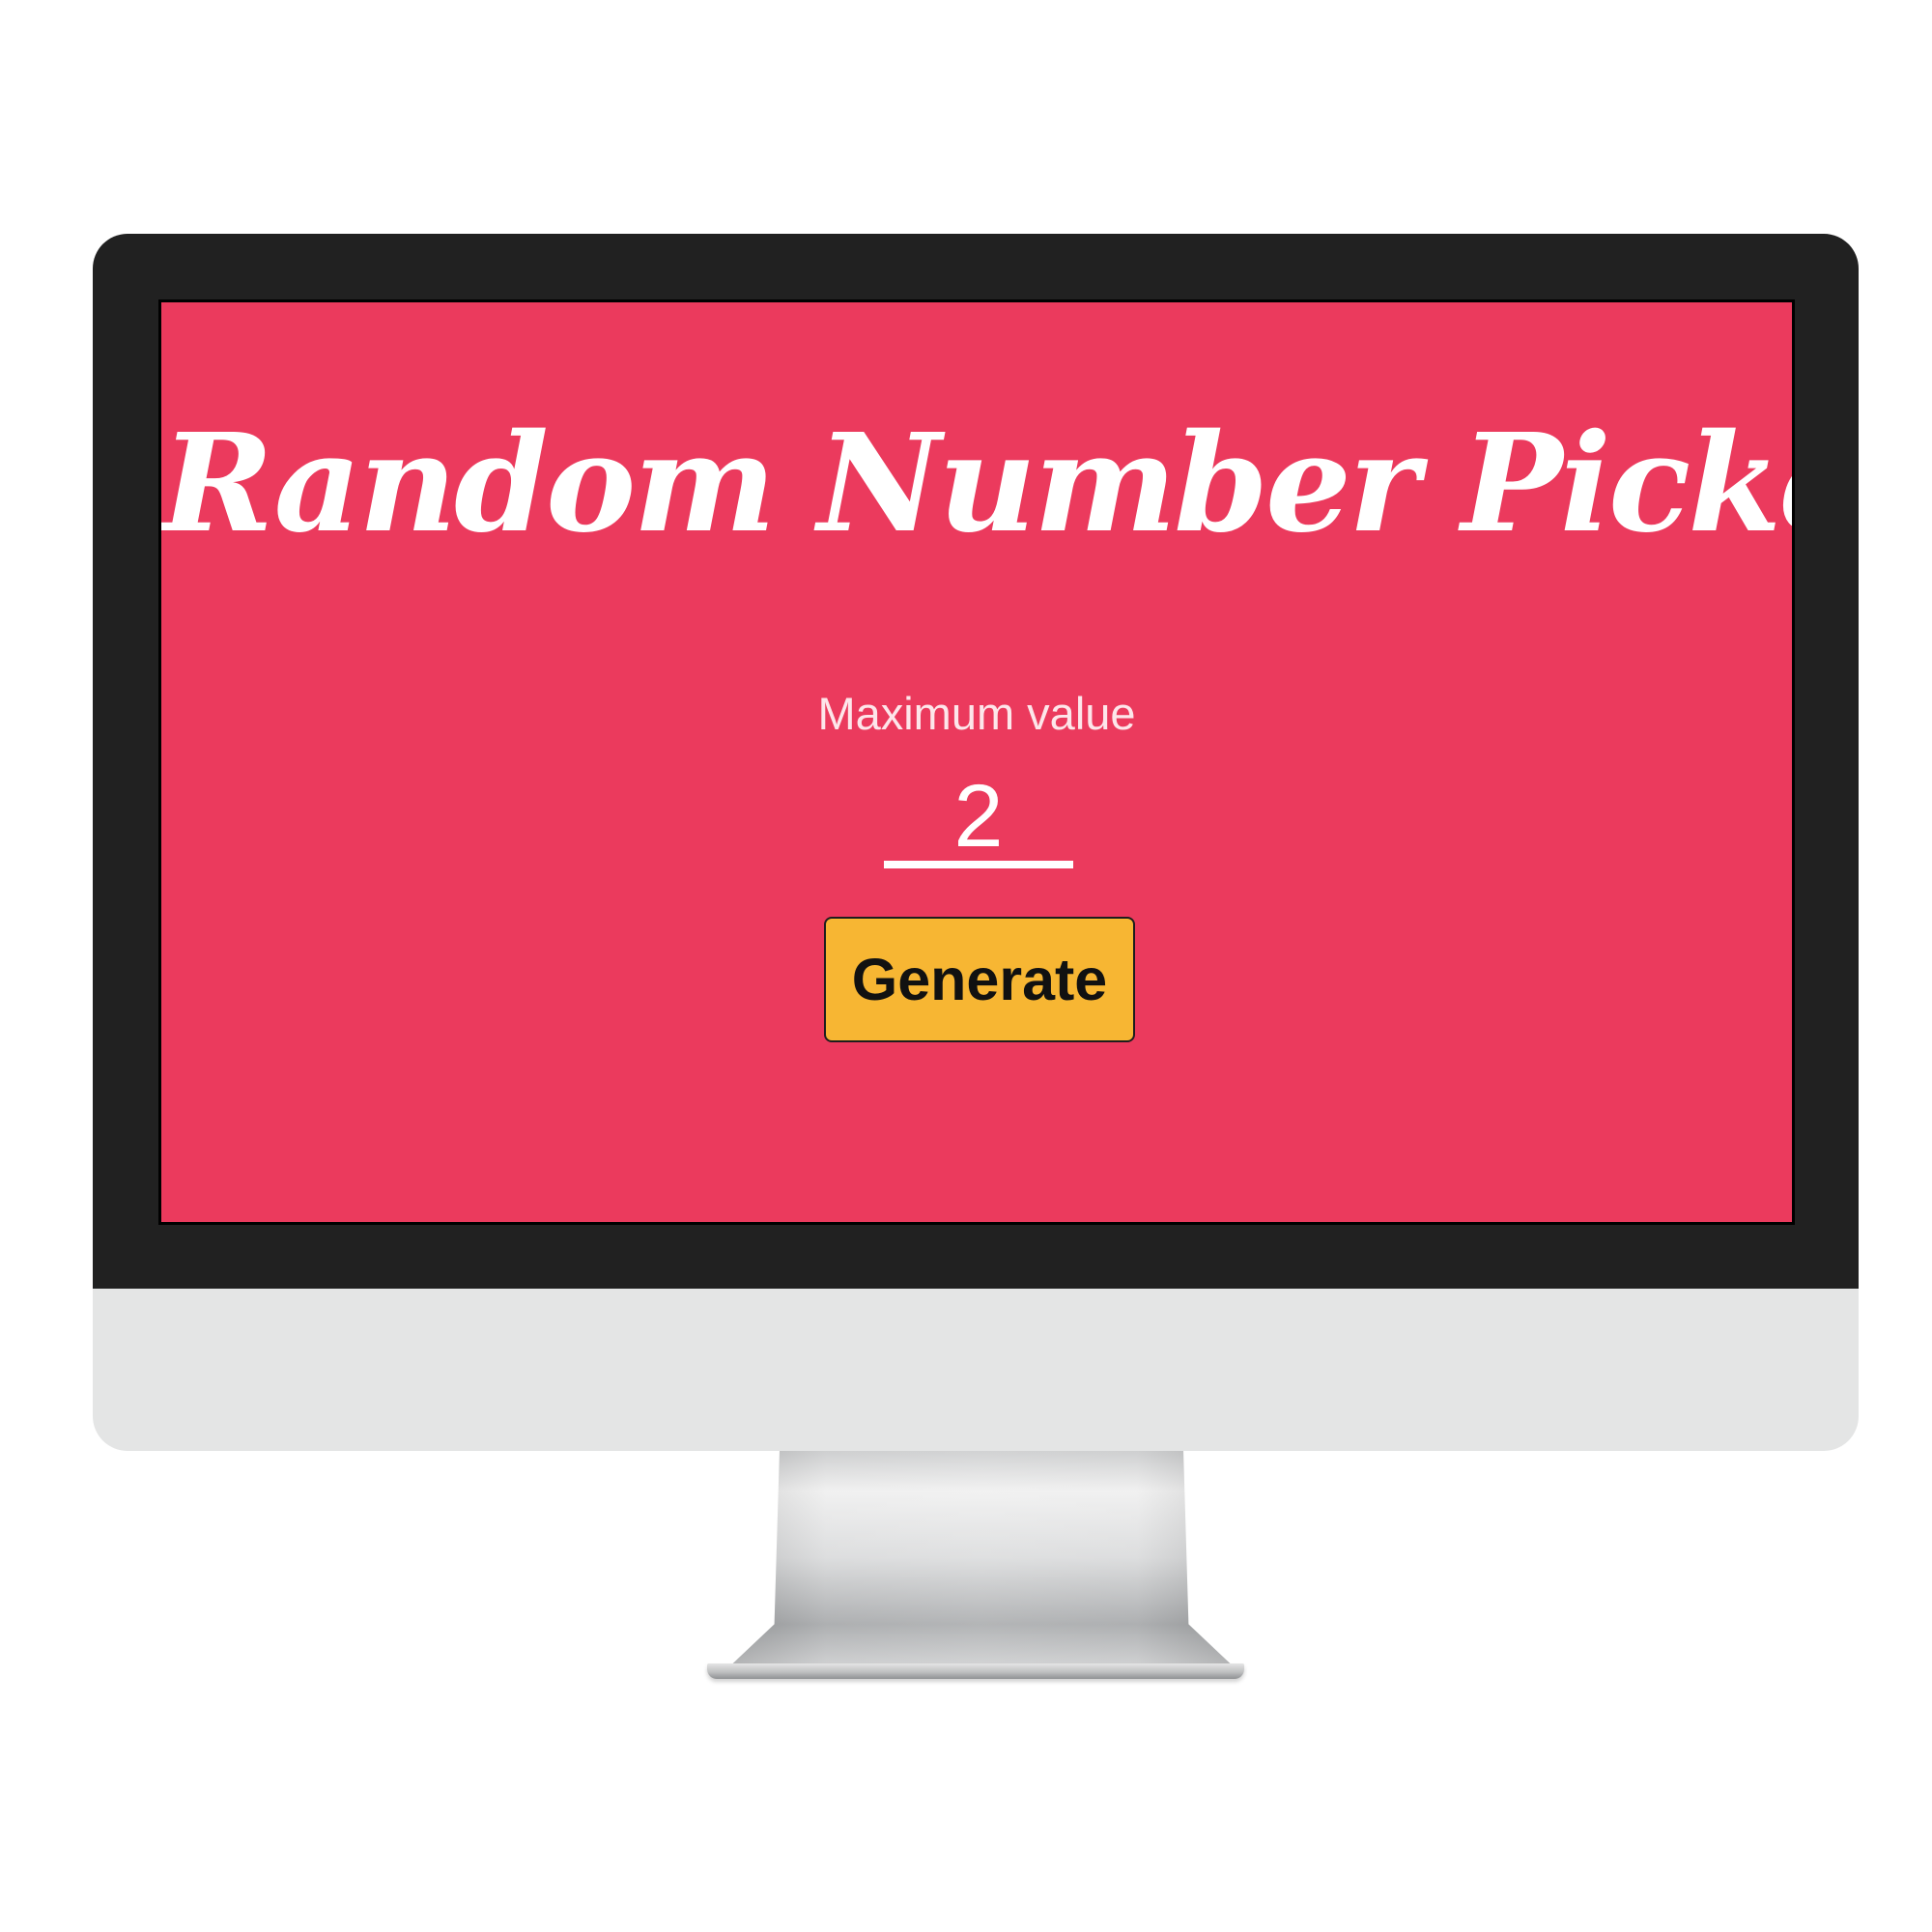 This screenshot has height=1932, width=1932. I want to click on monitor-stand-neck, so click(981, 1562).